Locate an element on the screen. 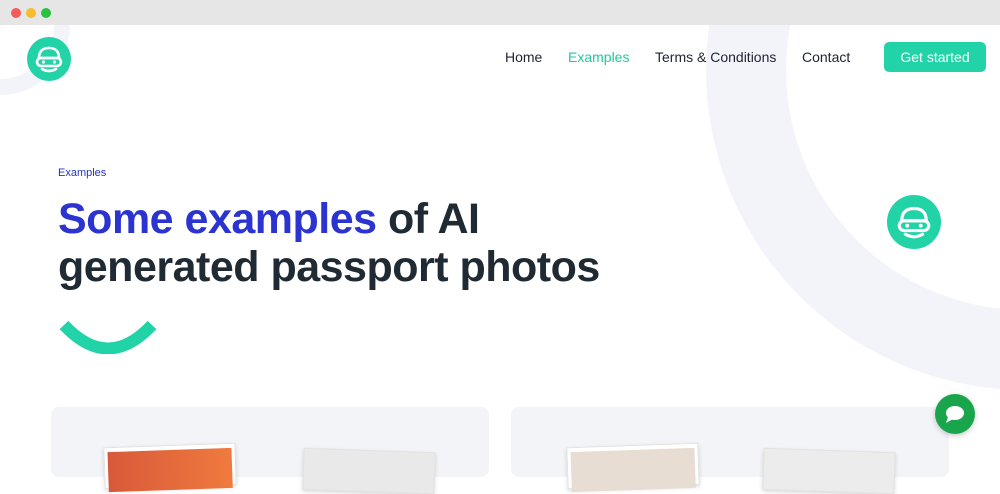 The width and height of the screenshot is (1000, 494). nav-examples: Examples is located at coordinates (598, 59).